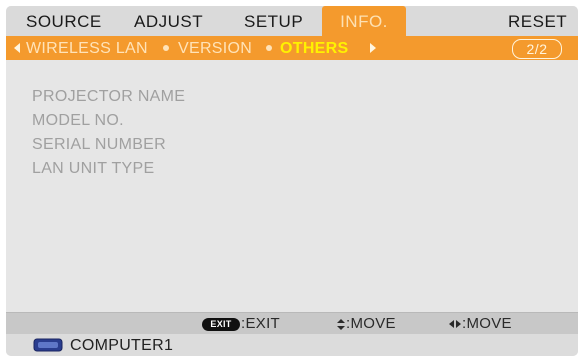 This screenshot has height=359, width=582. I want to click on computer-input-icon, so click(48, 345).